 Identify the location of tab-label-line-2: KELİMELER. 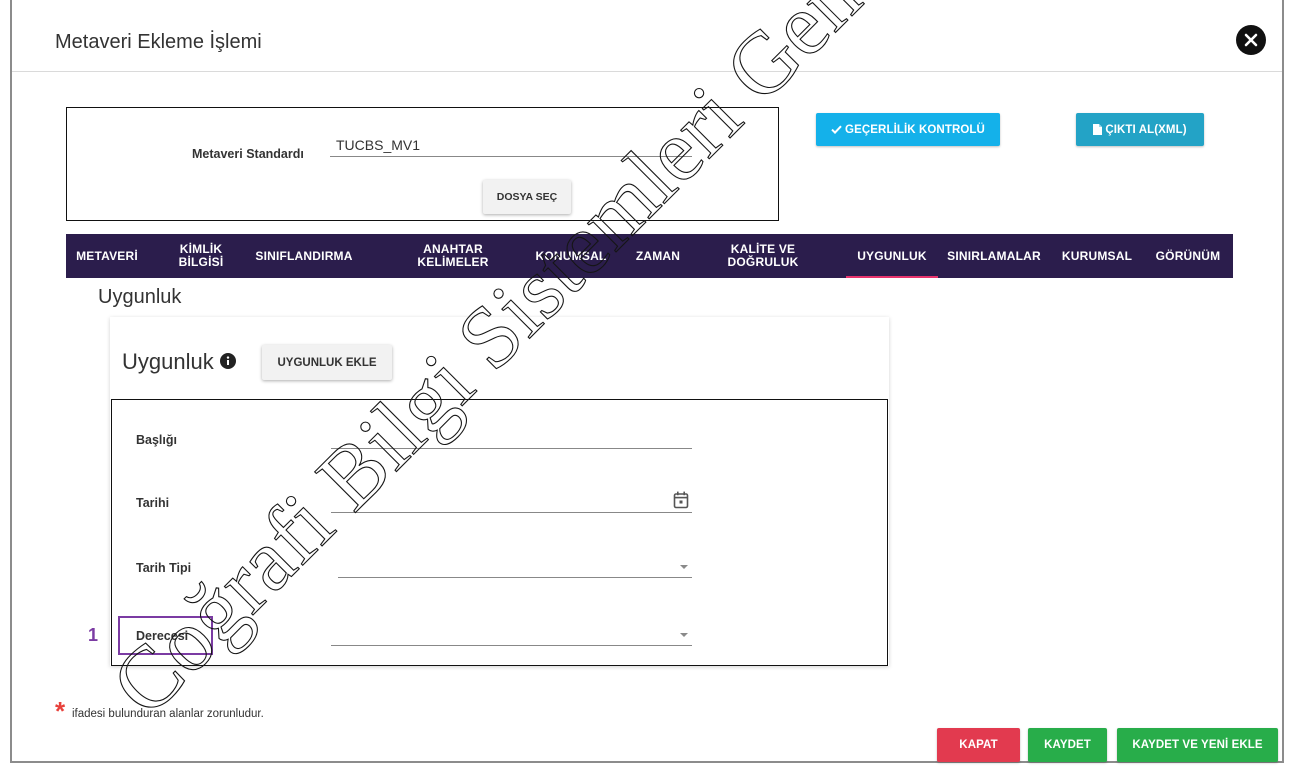
(453, 262).